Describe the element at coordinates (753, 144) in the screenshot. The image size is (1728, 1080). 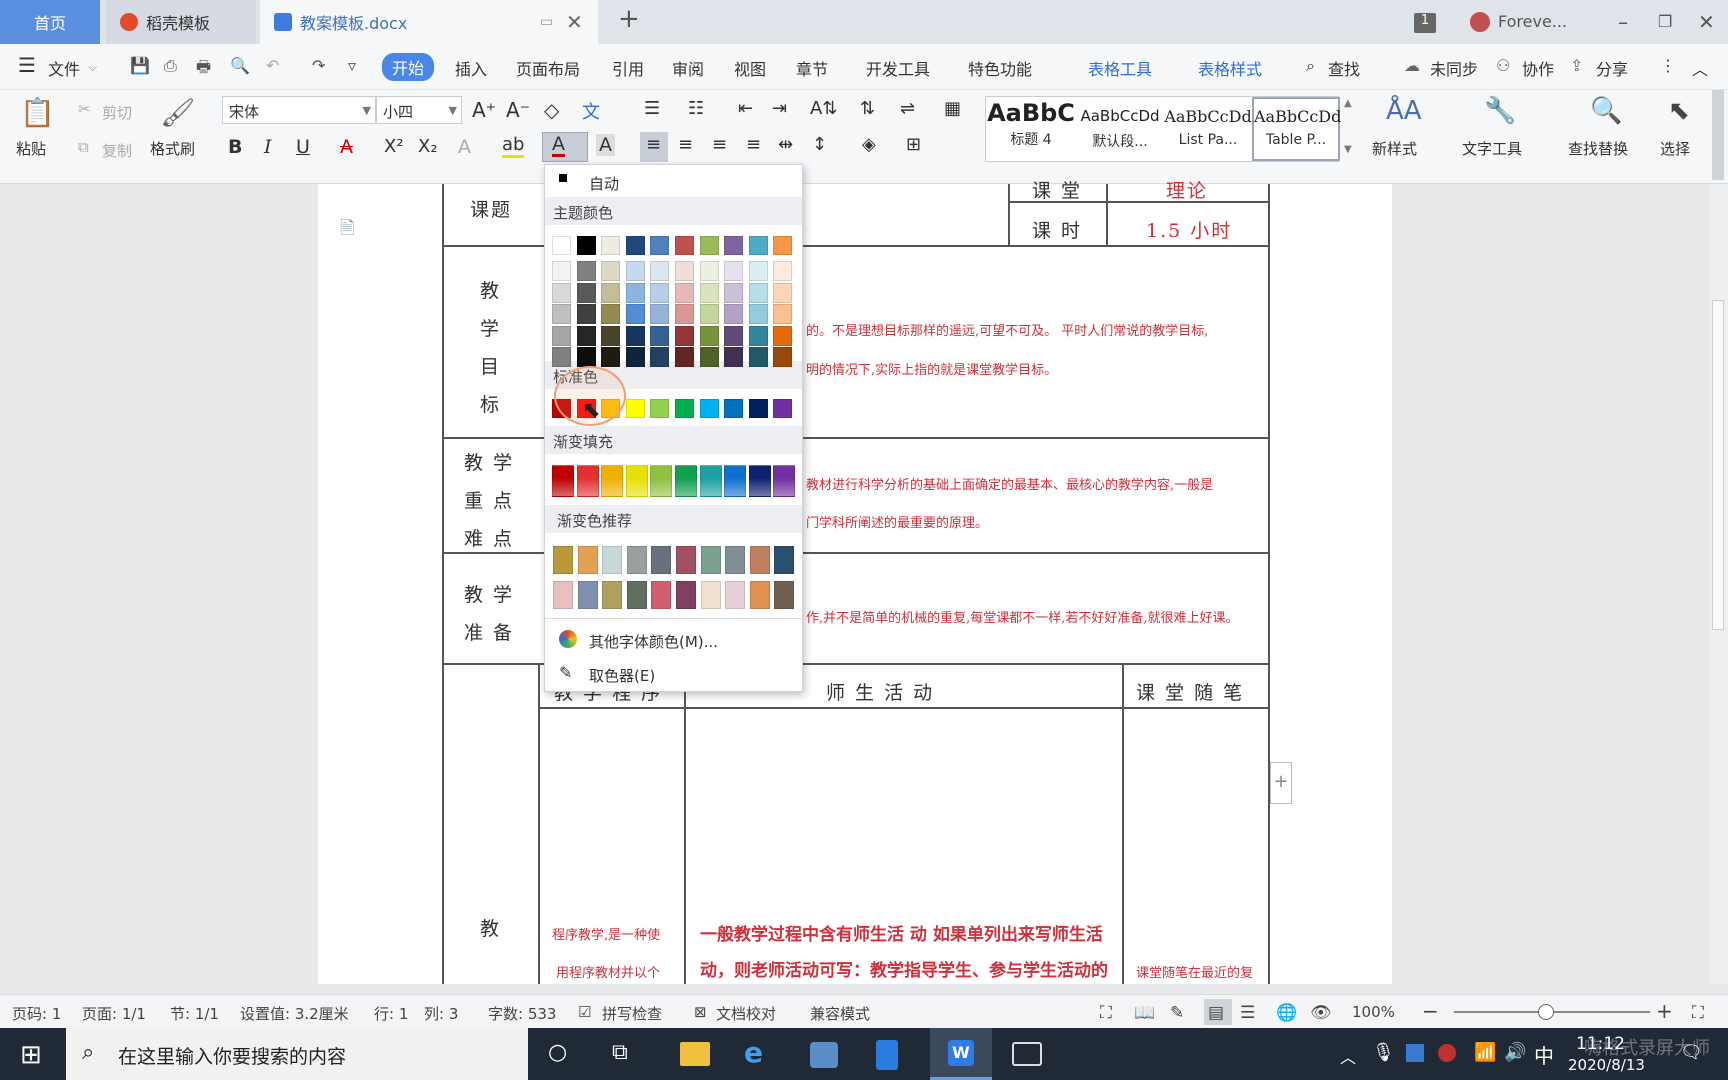
I see `justify-icon: ≡` at that location.